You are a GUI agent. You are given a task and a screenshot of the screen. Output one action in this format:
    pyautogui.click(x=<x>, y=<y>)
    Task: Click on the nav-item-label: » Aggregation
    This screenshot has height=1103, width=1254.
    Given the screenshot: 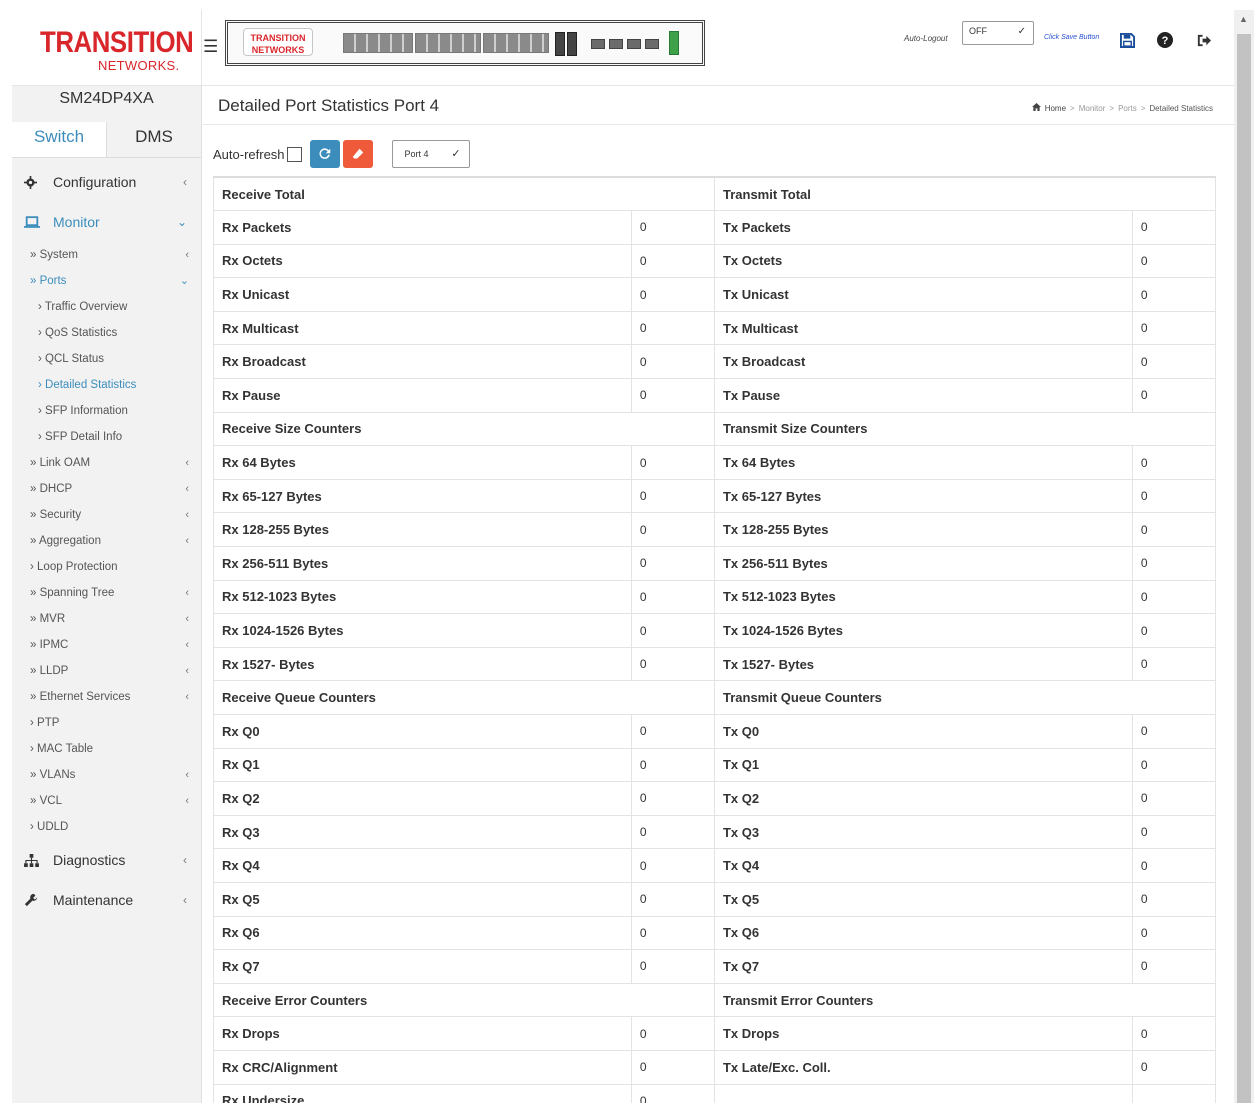 What is the action you would take?
    pyautogui.click(x=65, y=541)
    